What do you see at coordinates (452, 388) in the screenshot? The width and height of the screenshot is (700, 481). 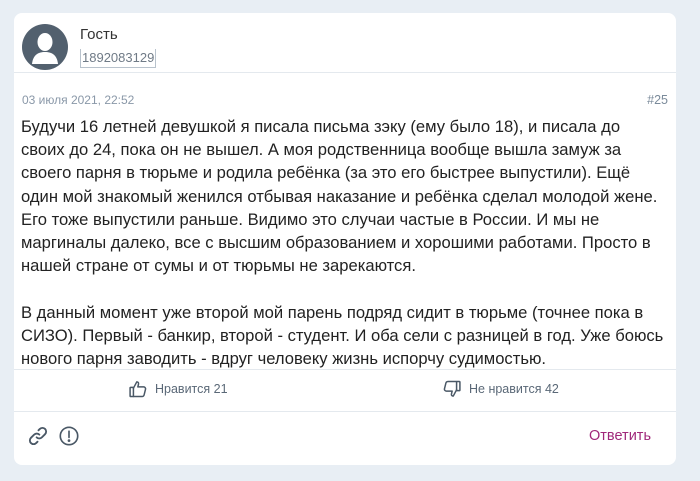 I see `thumbs-down-icon` at bounding box center [452, 388].